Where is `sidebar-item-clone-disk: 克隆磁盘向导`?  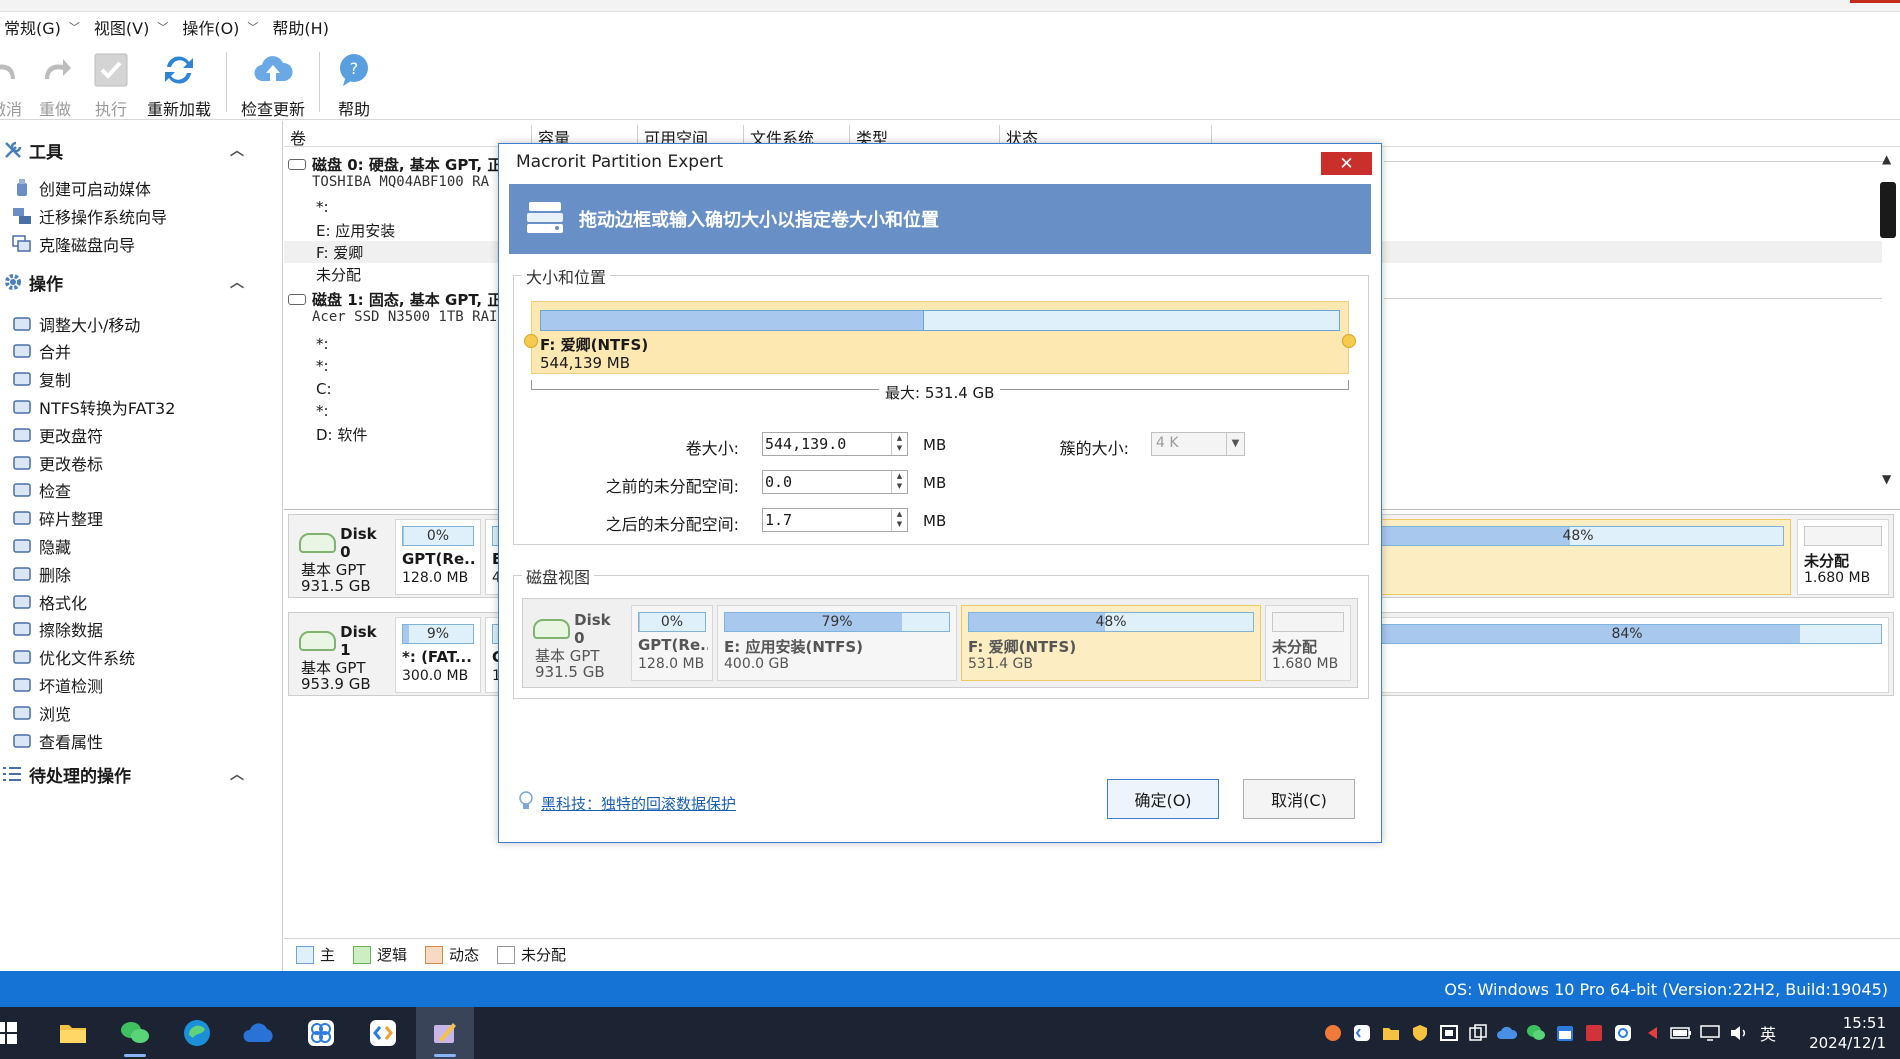
sidebar-item-clone-disk: 克隆磁盘向导 is located at coordinates (141, 243).